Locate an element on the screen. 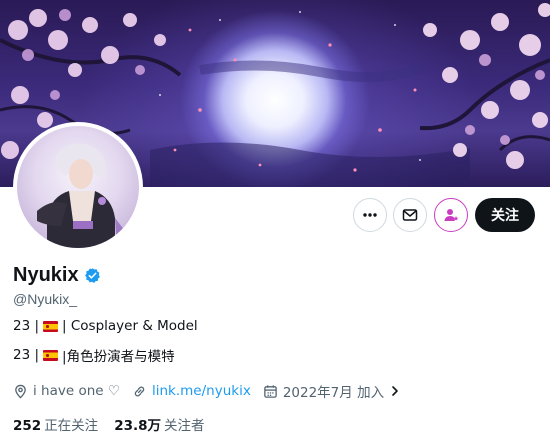 The image size is (550, 438). followers-stat: 23.8万 关注者 is located at coordinates (159, 424).